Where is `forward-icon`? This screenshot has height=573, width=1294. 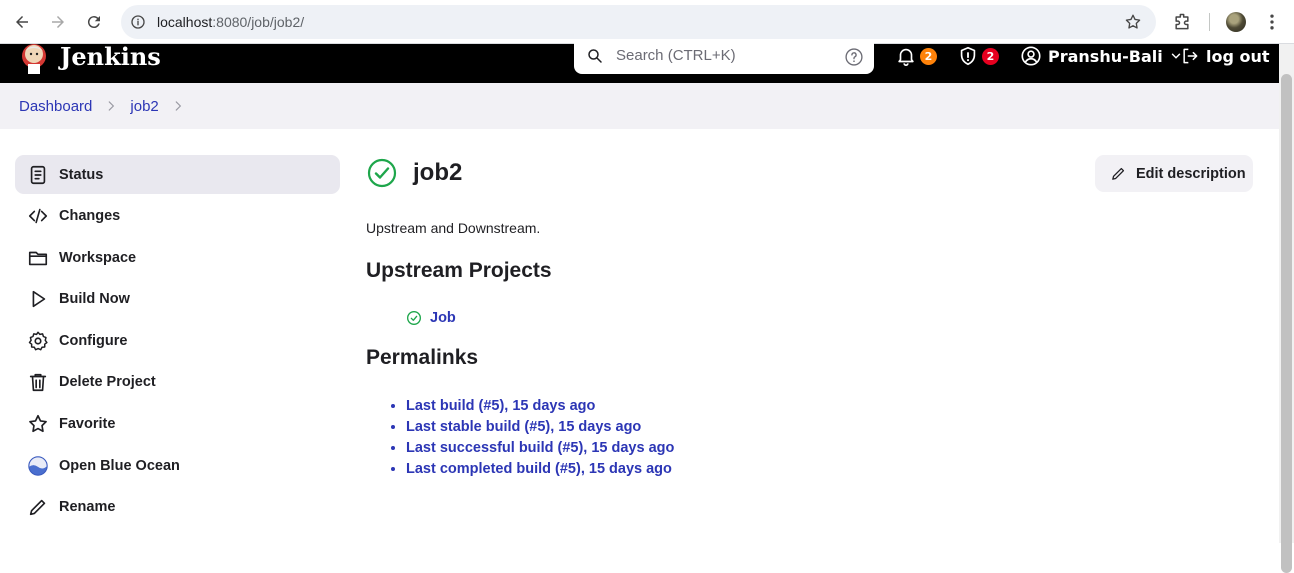 forward-icon is located at coordinates (58, 22).